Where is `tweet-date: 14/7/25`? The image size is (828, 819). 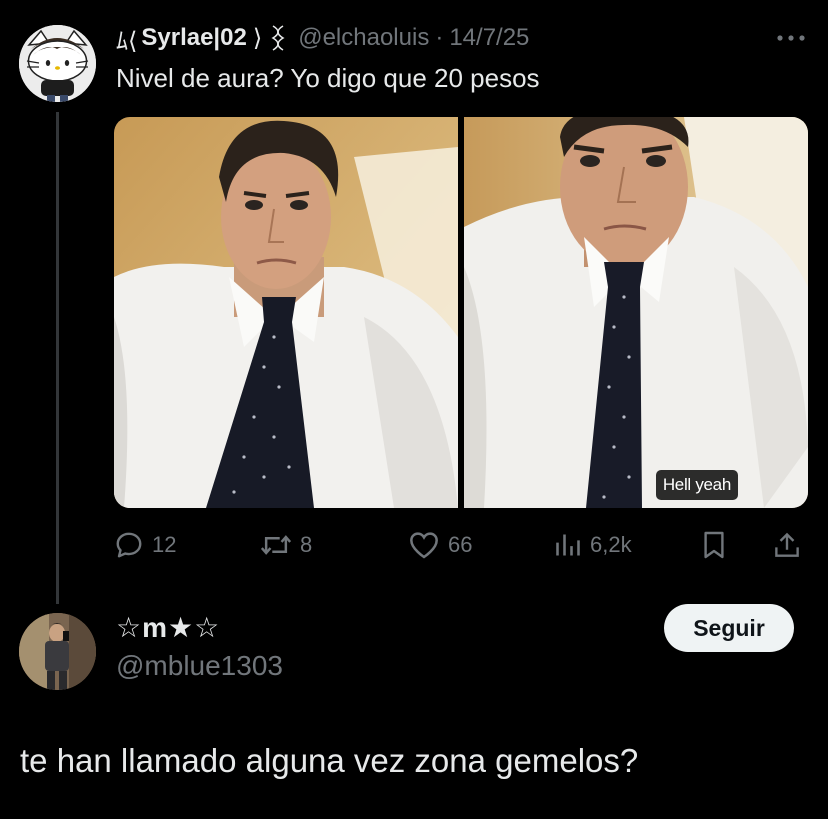
tweet-date: 14/7/25 is located at coordinates (489, 38).